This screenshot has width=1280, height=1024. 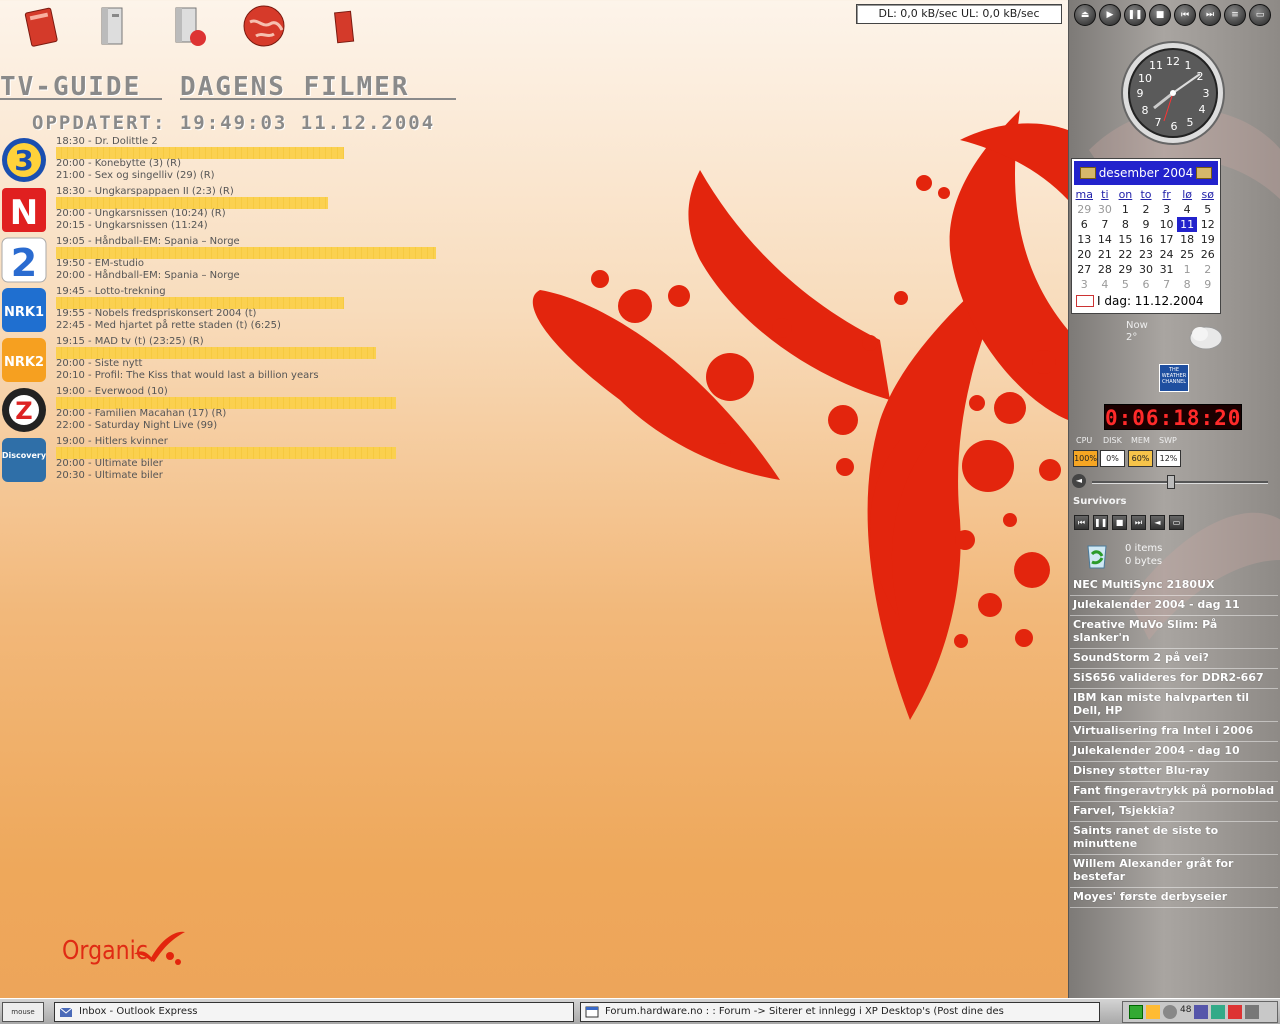 What do you see at coordinates (1088, 173) in the screenshot?
I see `prev-month-button` at bounding box center [1088, 173].